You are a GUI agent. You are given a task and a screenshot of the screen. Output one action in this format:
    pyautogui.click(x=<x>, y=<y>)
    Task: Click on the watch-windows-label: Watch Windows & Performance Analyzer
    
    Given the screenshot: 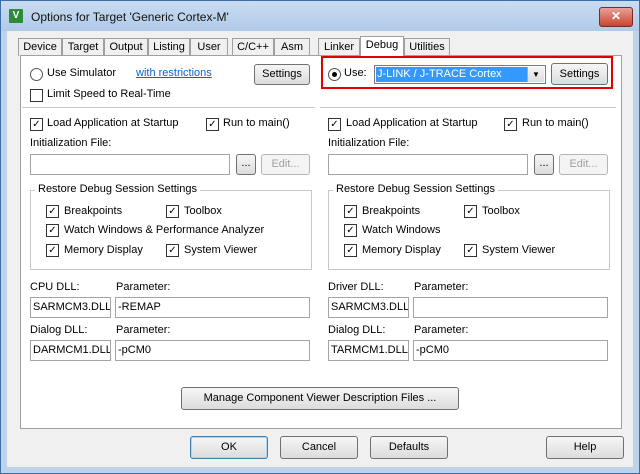 What is the action you would take?
    pyautogui.click(x=164, y=230)
    